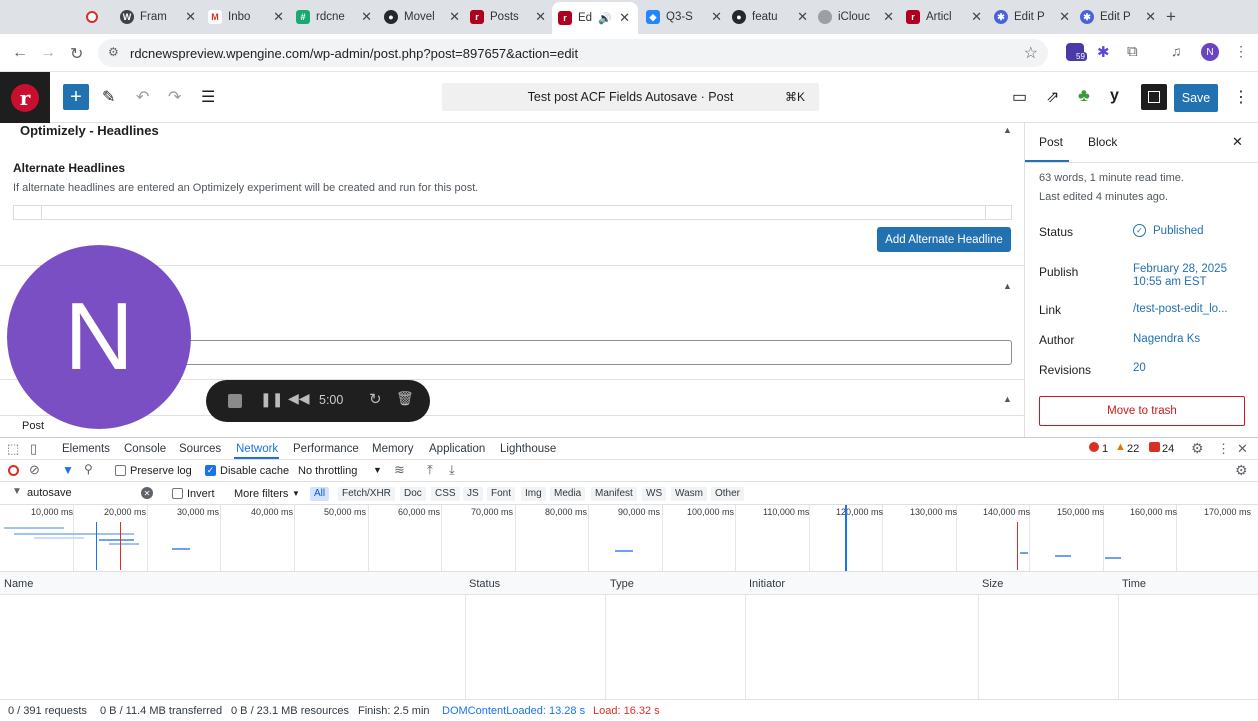  I want to click on filter-input: autosave, so click(49, 493).